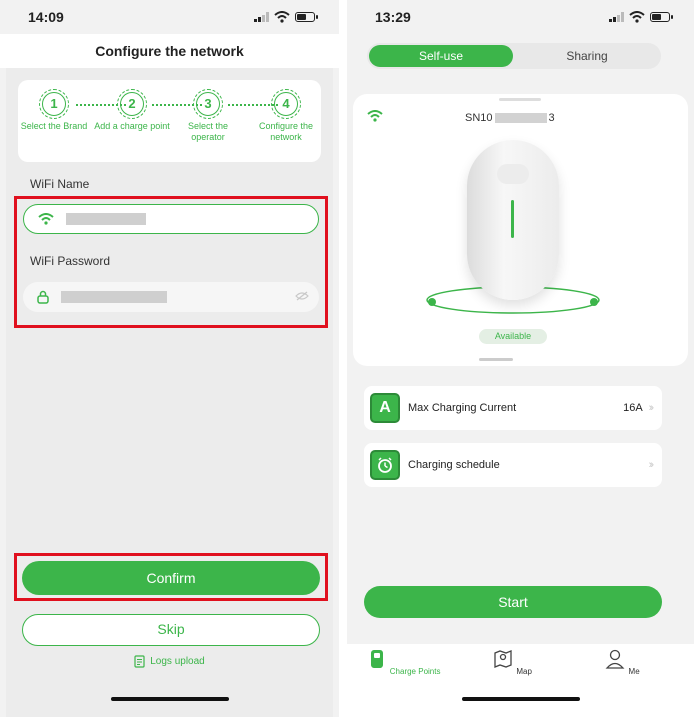 This screenshot has width=694, height=717. I want to click on status-time: 13:29, so click(393, 17).